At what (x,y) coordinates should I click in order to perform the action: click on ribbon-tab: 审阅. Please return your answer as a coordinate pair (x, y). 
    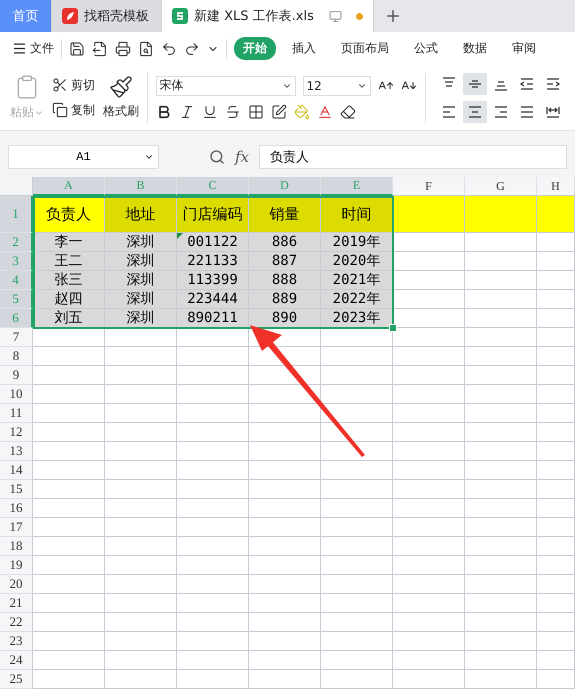
    Looking at the image, I should click on (524, 48).